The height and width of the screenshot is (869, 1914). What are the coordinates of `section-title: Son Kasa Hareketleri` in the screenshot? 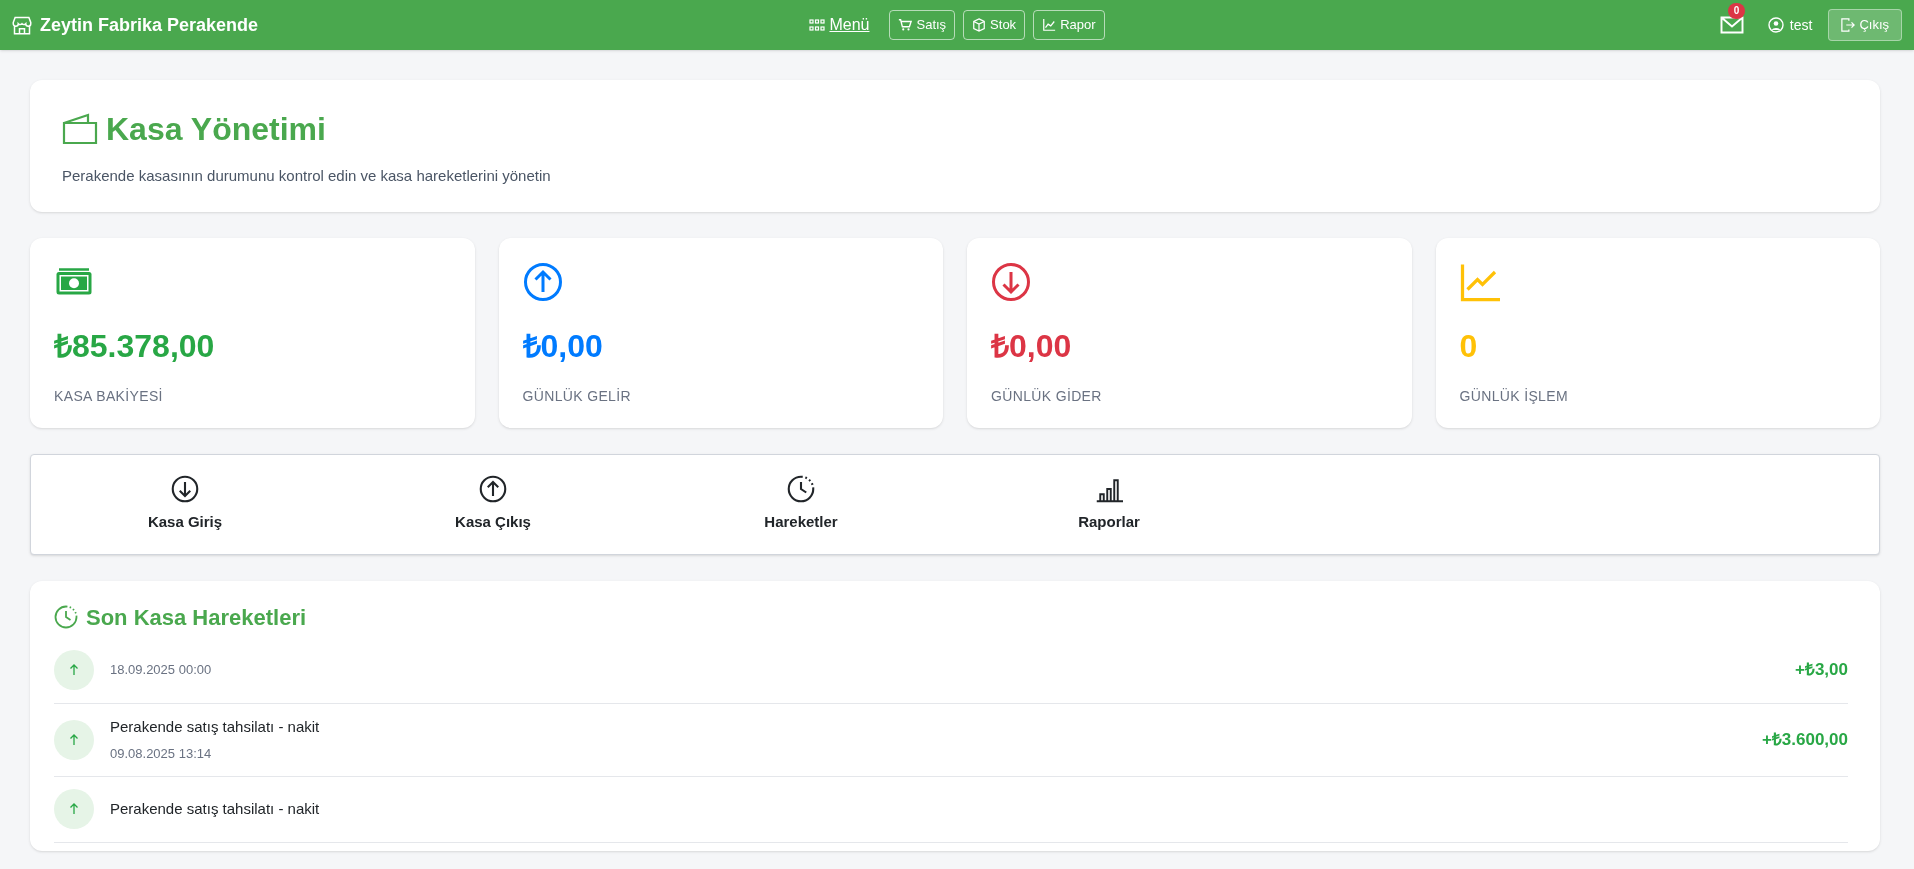 It's located at (196, 617).